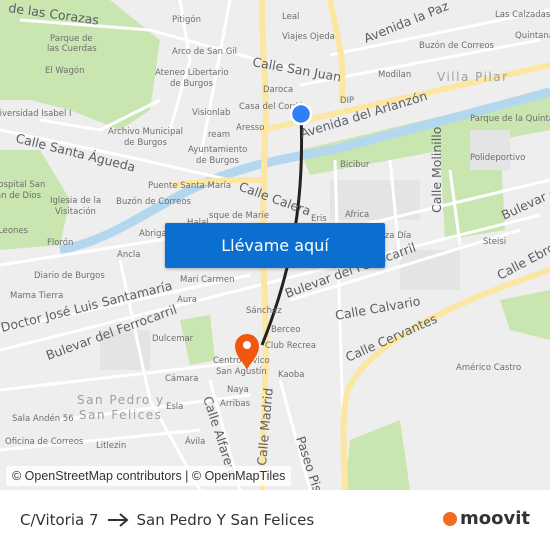 The height and width of the screenshot is (550, 550). I want to click on moovit-logo: moovit, so click(486, 518).